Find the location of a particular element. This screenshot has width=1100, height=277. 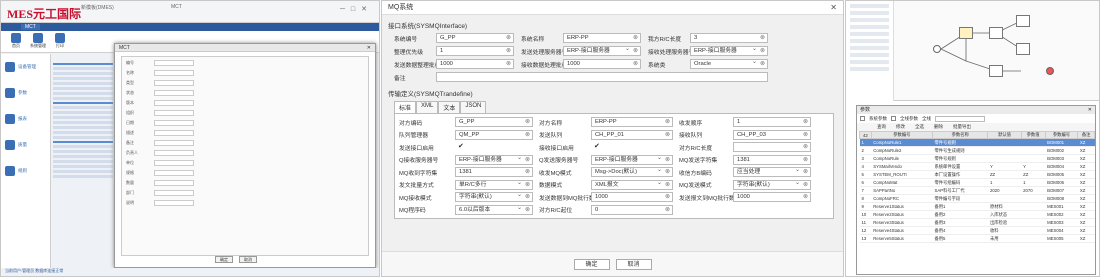

table-row: 8 CompNoFRC 零件编号字段 BOM008 XZ is located at coordinates (977, 198).